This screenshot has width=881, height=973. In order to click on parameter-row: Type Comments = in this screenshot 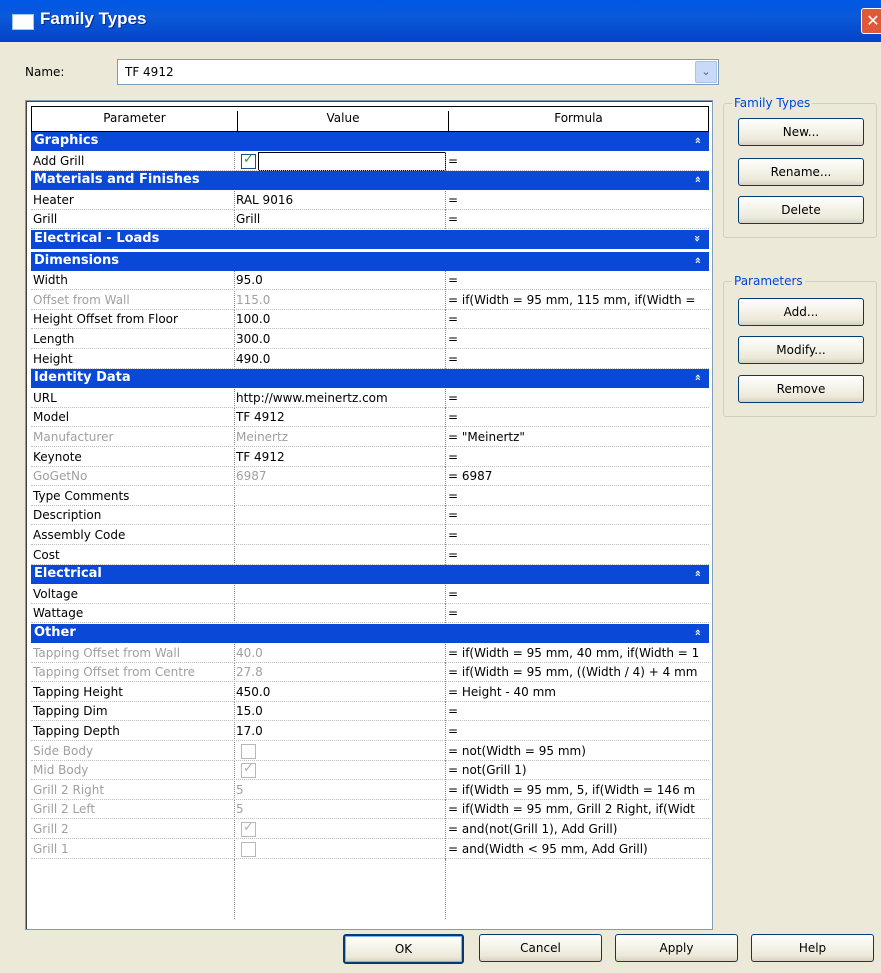, I will do `click(370, 496)`.